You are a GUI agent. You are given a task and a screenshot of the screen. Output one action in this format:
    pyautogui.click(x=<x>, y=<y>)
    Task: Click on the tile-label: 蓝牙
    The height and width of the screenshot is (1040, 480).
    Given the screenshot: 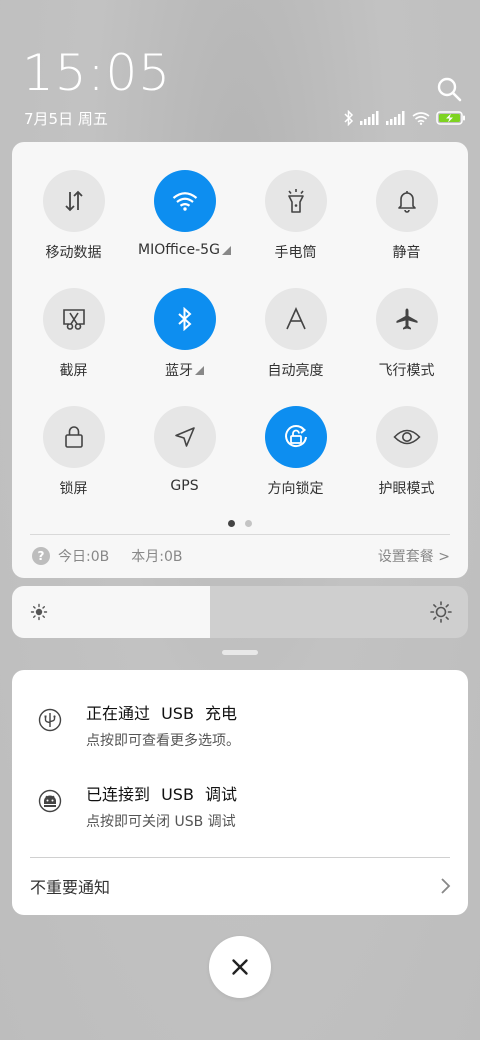 What is the action you would take?
    pyautogui.click(x=184, y=370)
    